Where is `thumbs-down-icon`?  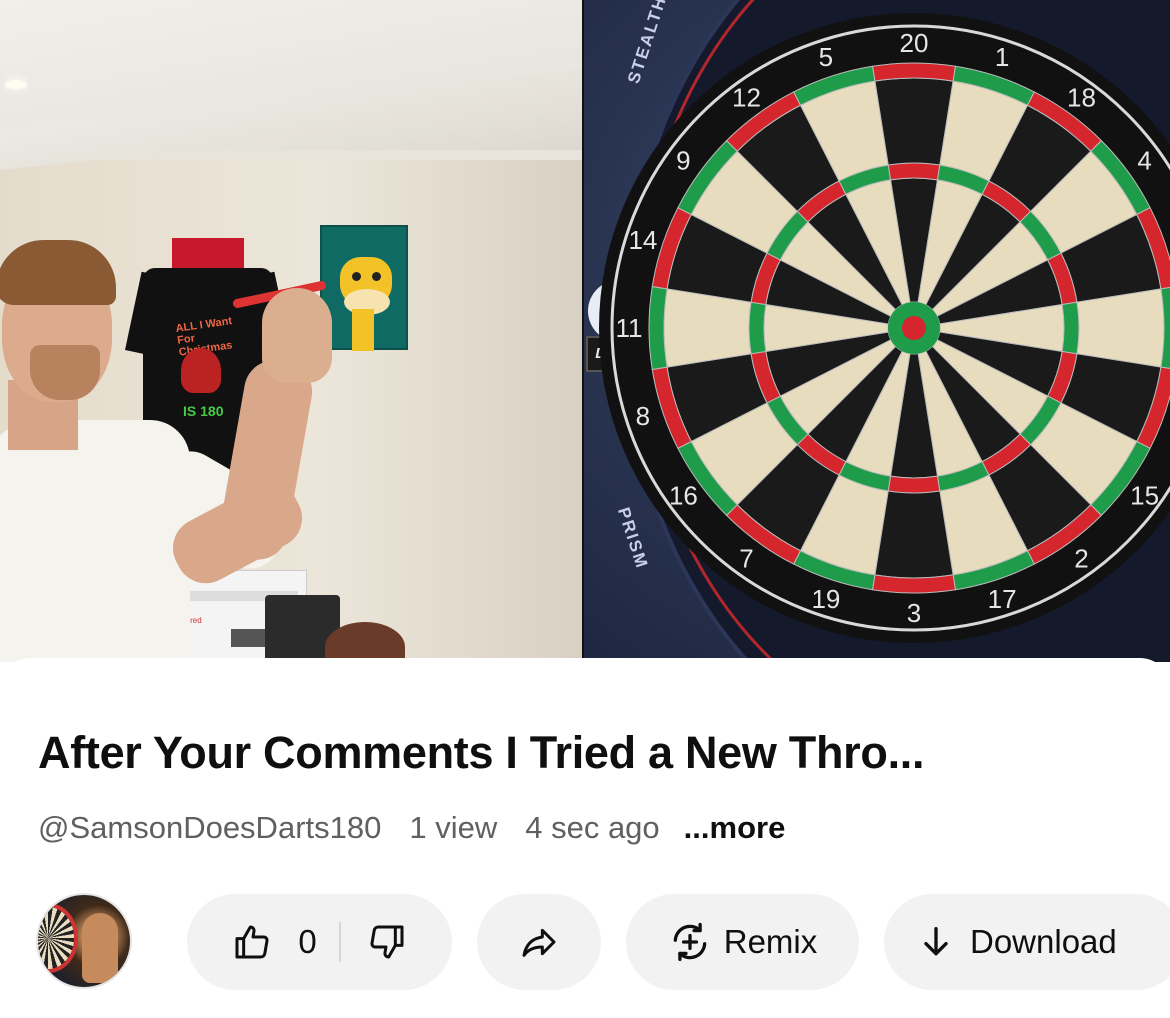
thumbs-down-icon is located at coordinates (387, 942).